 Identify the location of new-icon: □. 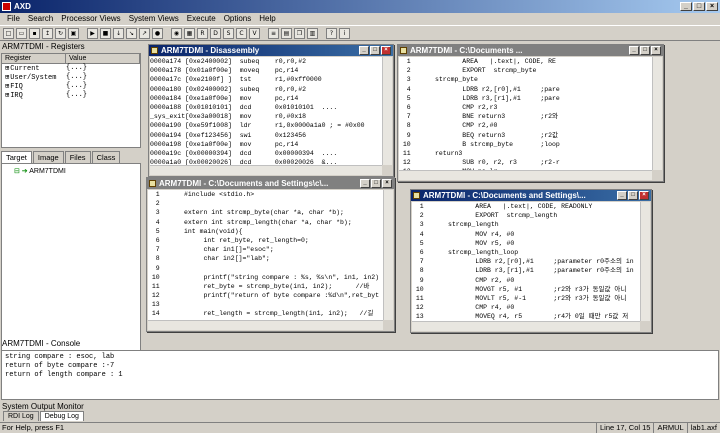
(8, 33).